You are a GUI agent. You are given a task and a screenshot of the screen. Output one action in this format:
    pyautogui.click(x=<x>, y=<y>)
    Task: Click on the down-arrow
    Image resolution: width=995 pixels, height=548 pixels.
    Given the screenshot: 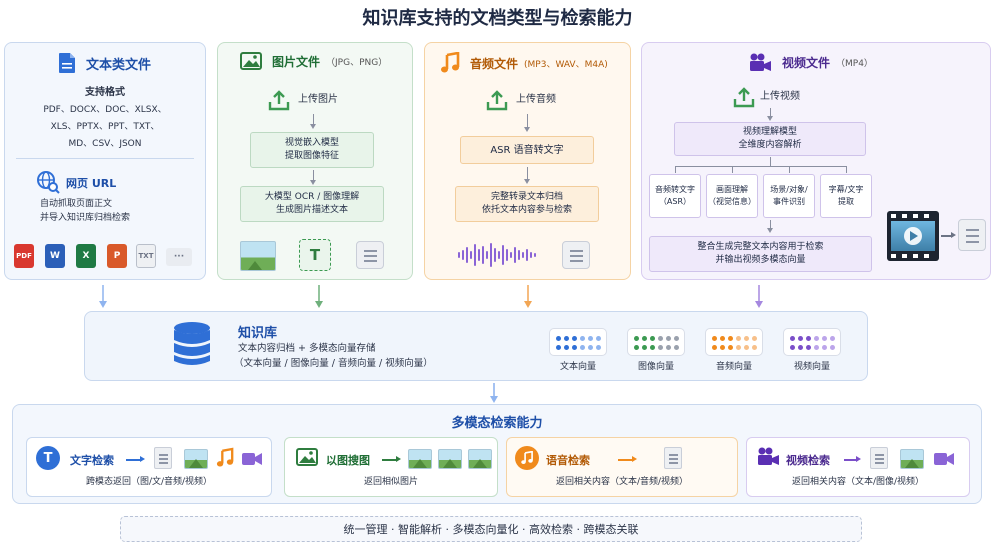 What is the action you would take?
    pyautogui.click(x=494, y=393)
    